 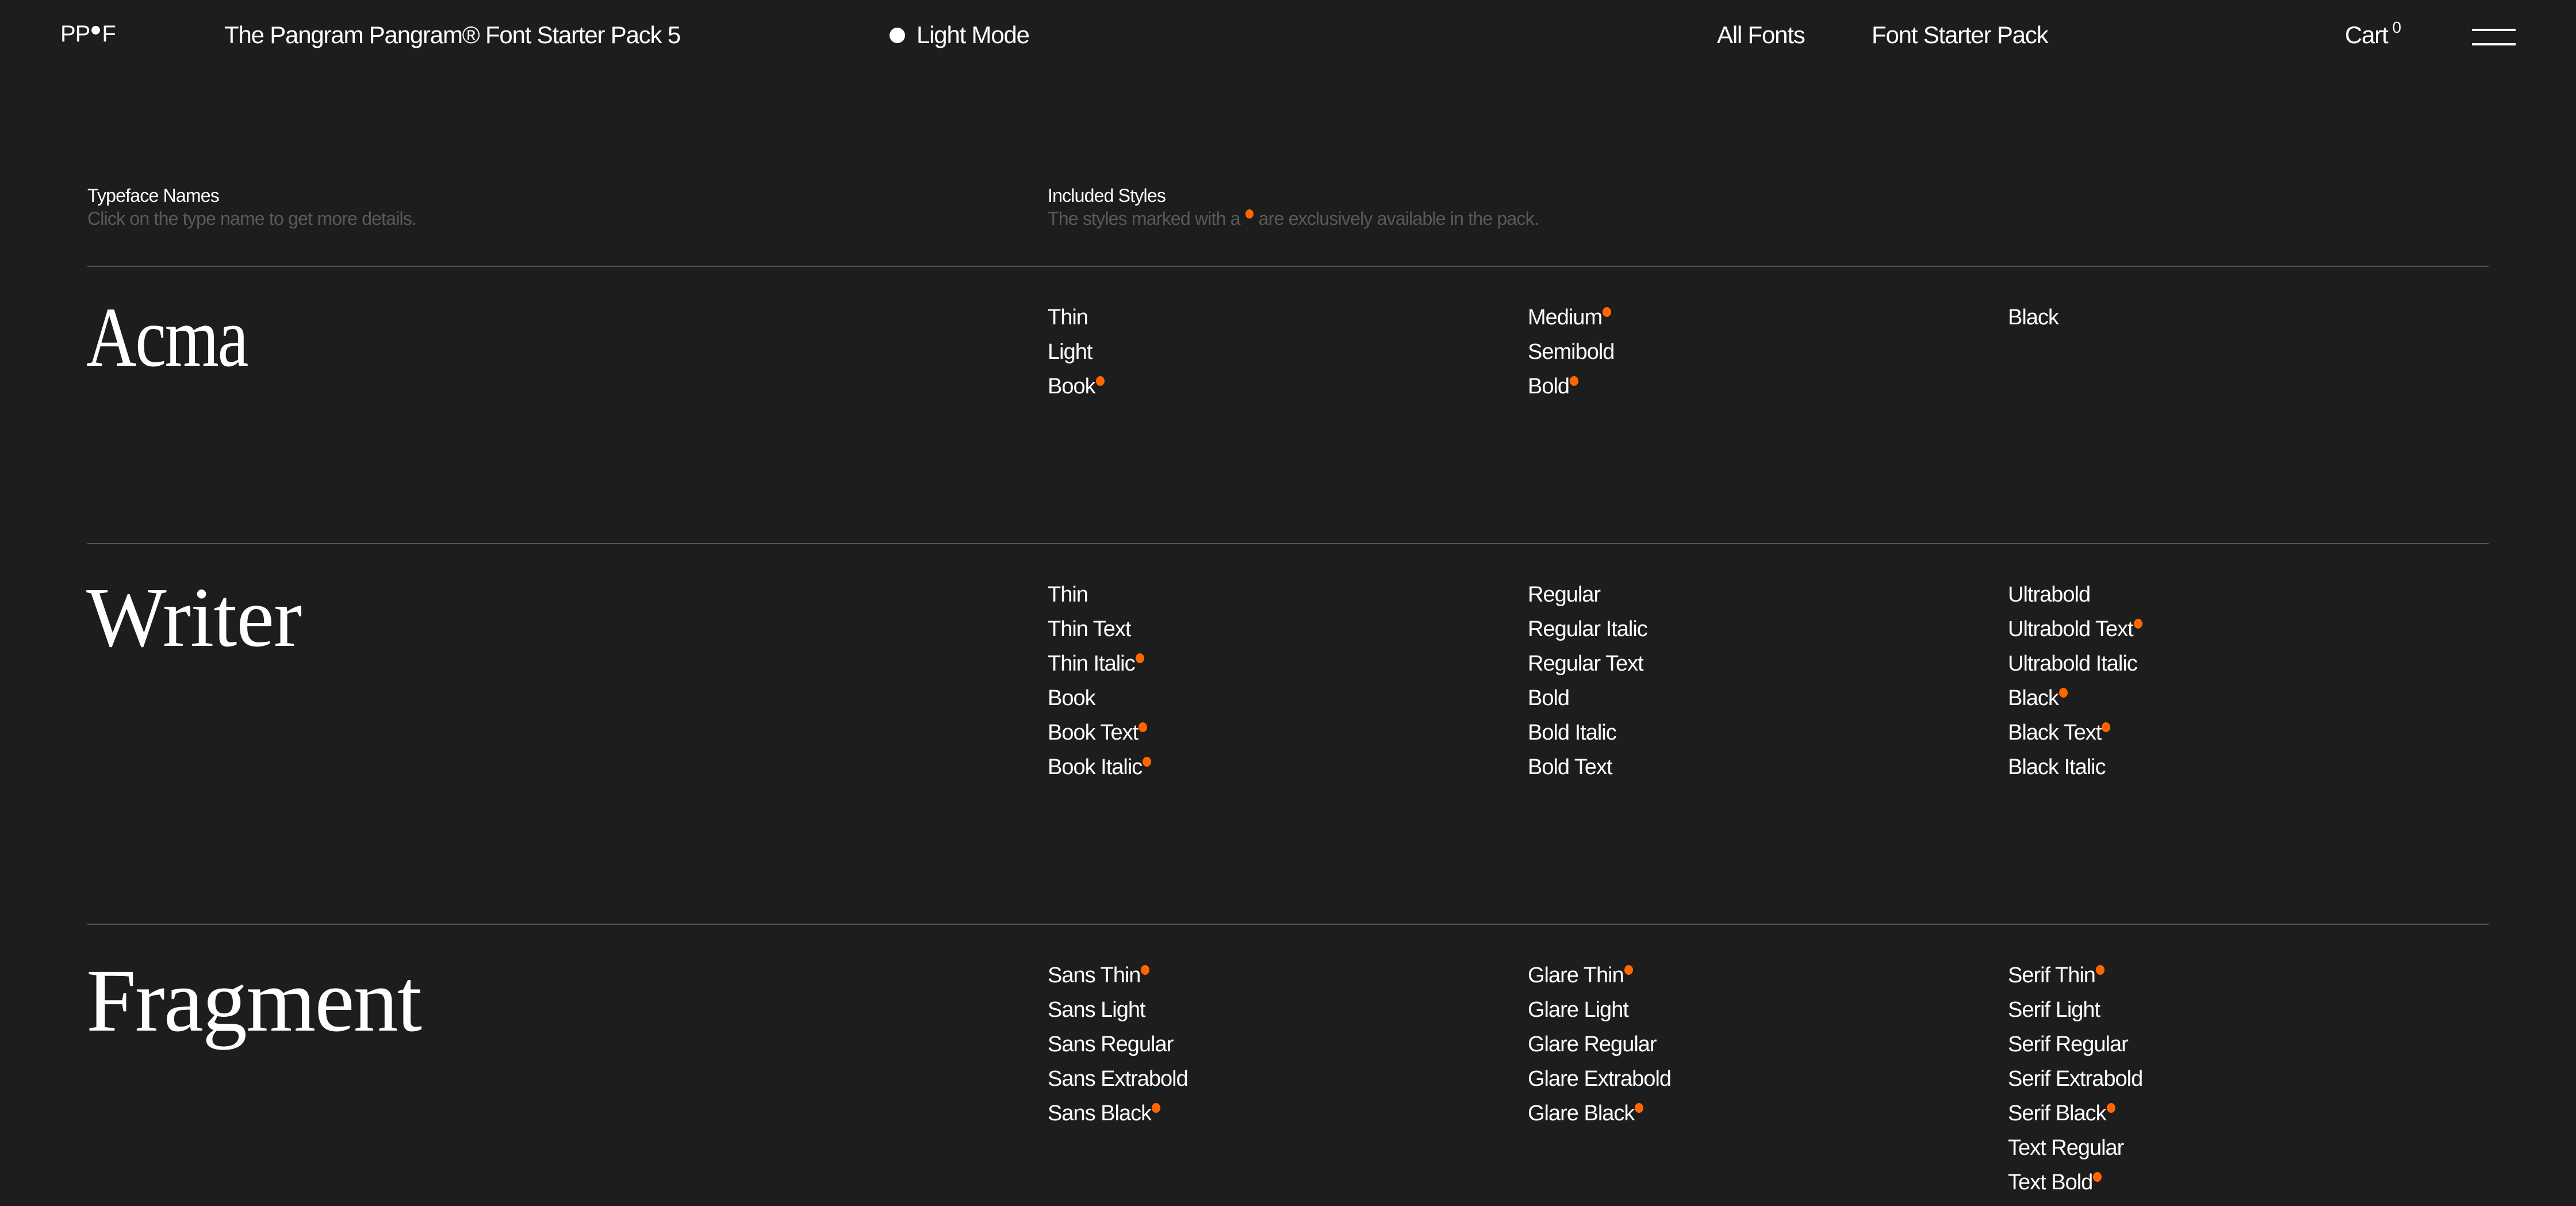 I want to click on style-item: Bold Text, so click(x=1587, y=773).